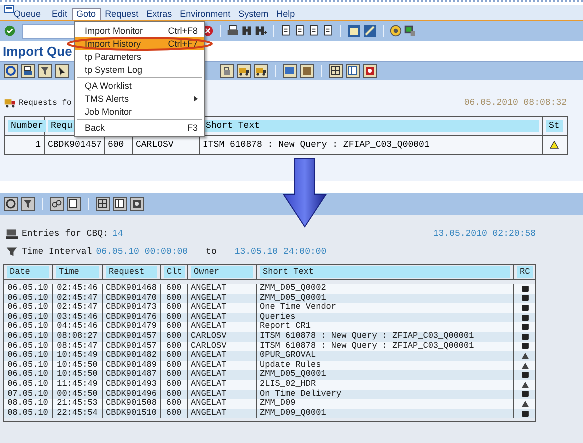  I want to click on table-cell: 02:45:47, so click(77, 308).